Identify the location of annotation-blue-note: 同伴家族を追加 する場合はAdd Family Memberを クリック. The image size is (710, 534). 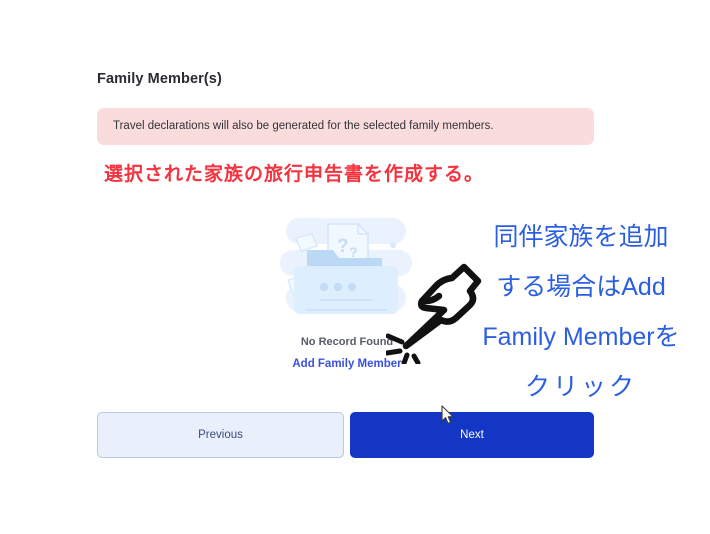
(581, 312).